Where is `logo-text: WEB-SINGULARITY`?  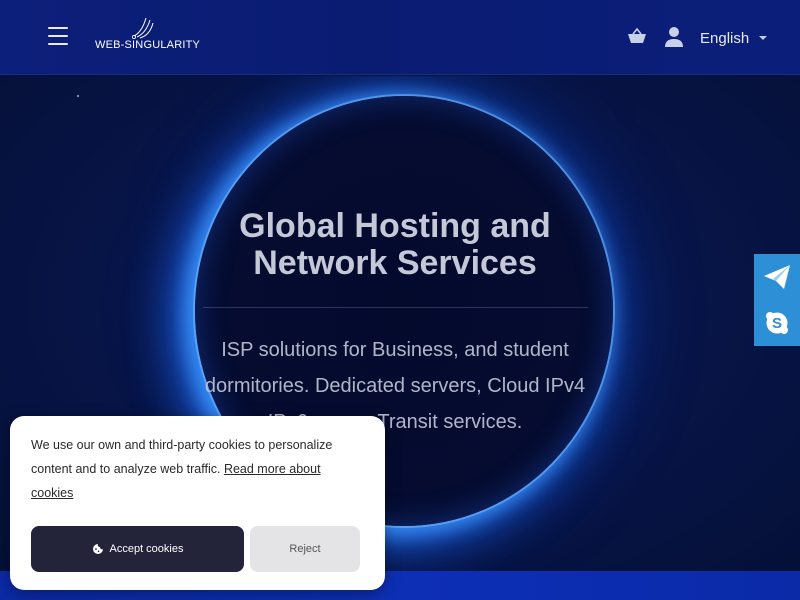 logo-text: WEB-SINGULARITY is located at coordinates (148, 45).